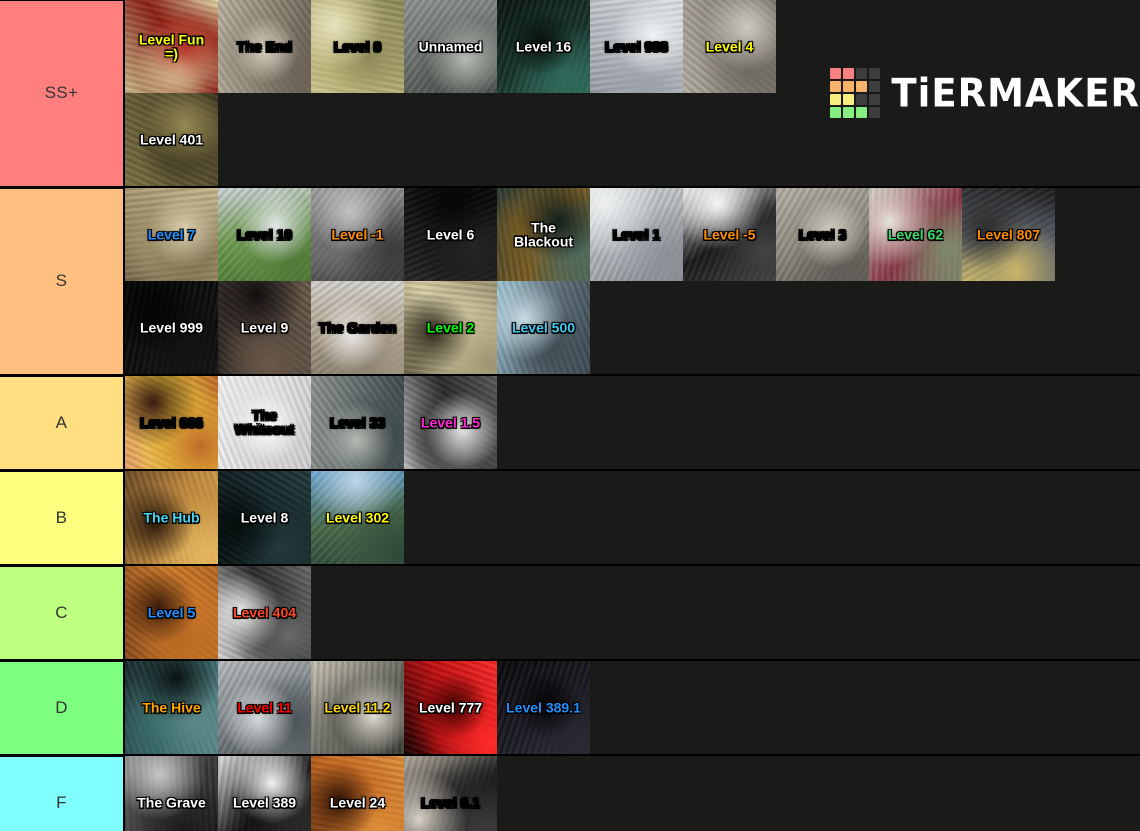 Image resolution: width=1140 pixels, height=831 pixels. Describe the element at coordinates (450, 707) in the screenshot. I see `tier-item-tile: Level 777` at that location.